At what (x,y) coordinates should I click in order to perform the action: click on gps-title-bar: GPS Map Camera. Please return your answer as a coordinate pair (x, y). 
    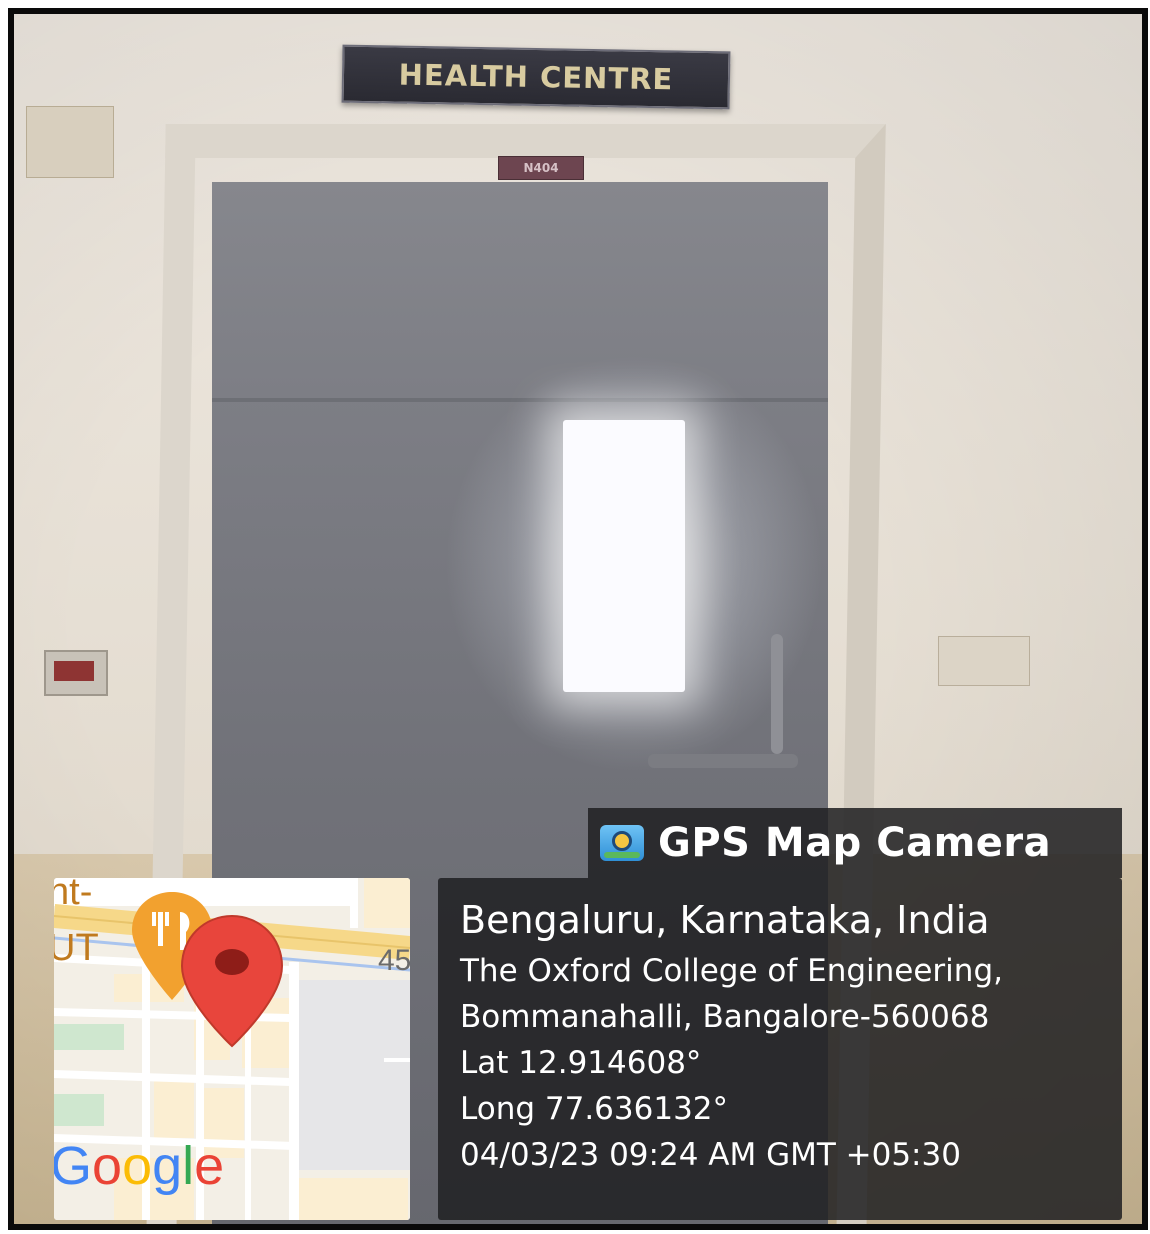
    Looking at the image, I should click on (855, 843).